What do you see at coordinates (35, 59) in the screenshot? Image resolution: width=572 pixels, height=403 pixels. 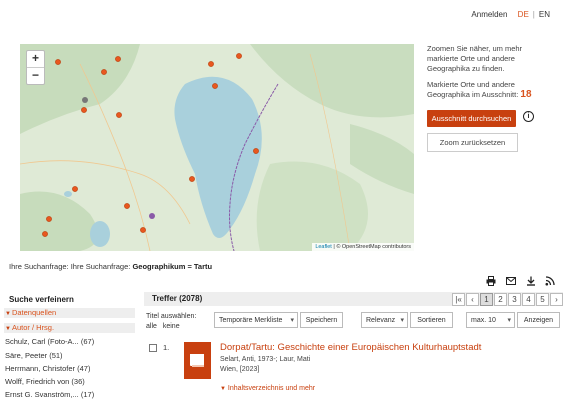 I see `zoom-in-button: +` at bounding box center [35, 59].